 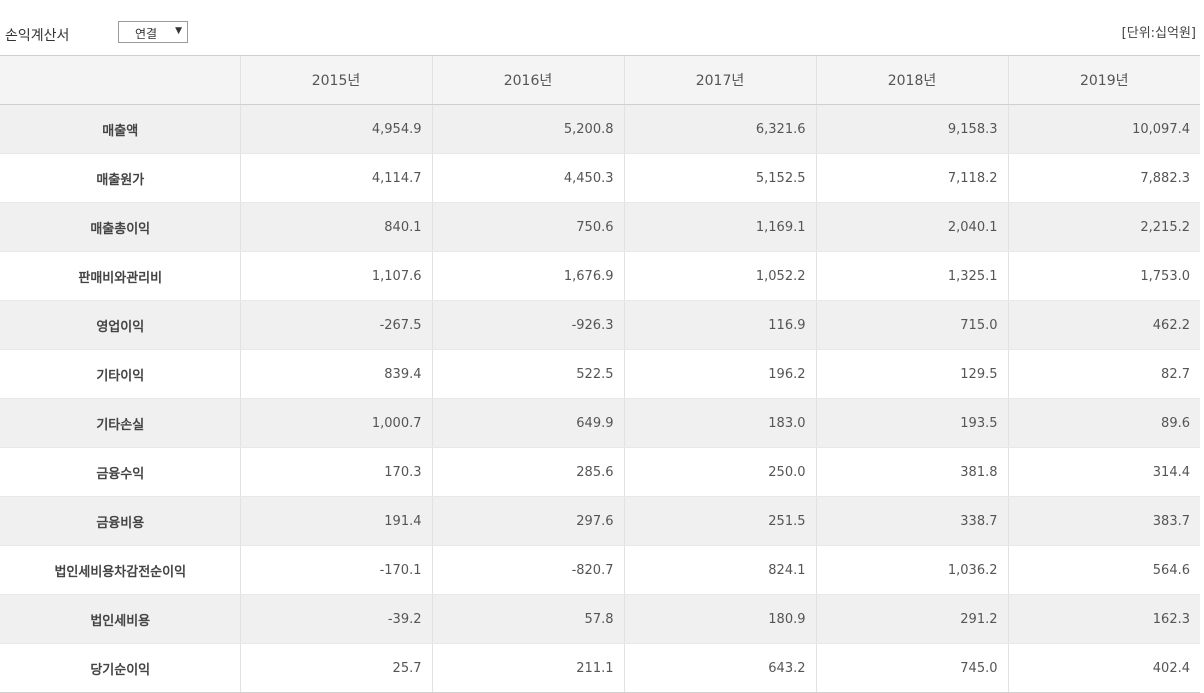 What do you see at coordinates (527, 129) in the screenshot?
I see `value-cell: 5,200.8` at bounding box center [527, 129].